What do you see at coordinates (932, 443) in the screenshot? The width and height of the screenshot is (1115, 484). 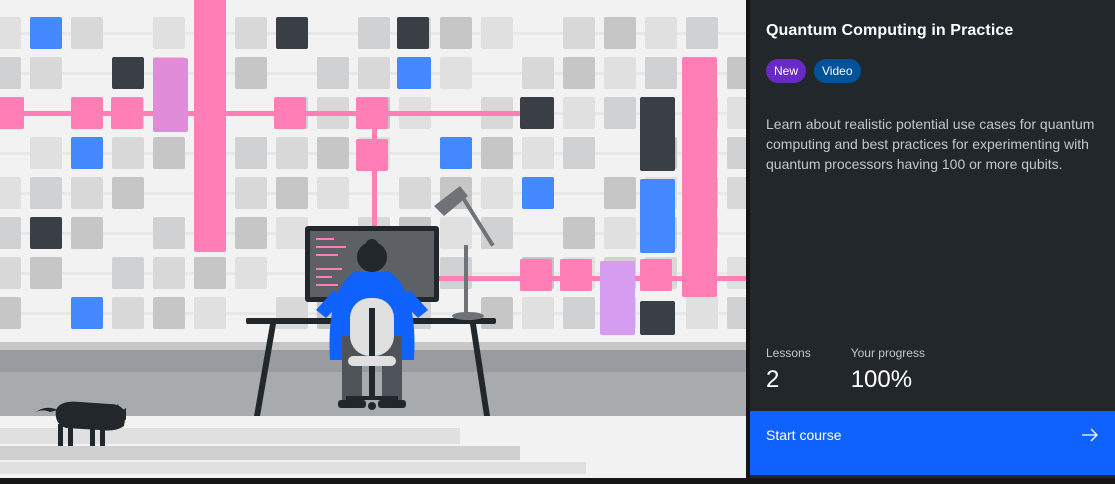 I see `start-course-button: Start course` at bounding box center [932, 443].